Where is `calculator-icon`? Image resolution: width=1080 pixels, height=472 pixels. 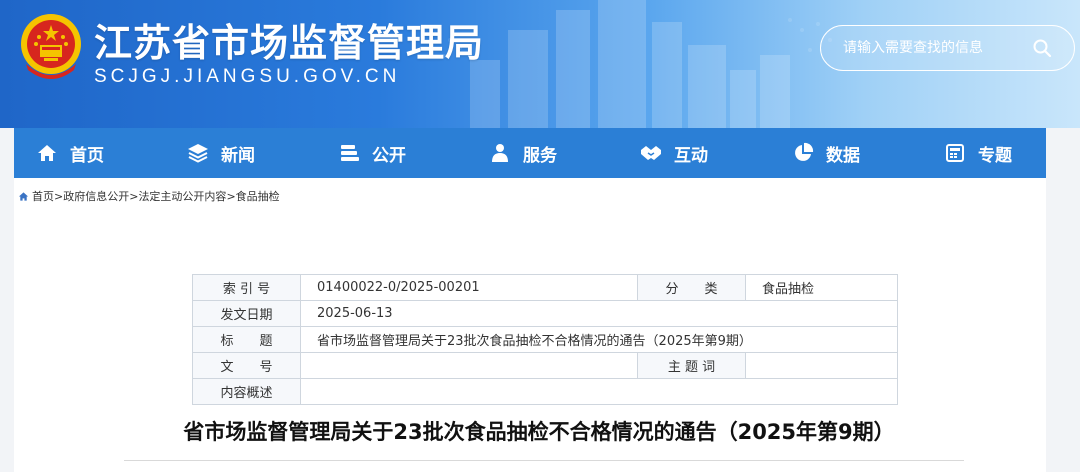
calculator-icon is located at coordinates (955, 153).